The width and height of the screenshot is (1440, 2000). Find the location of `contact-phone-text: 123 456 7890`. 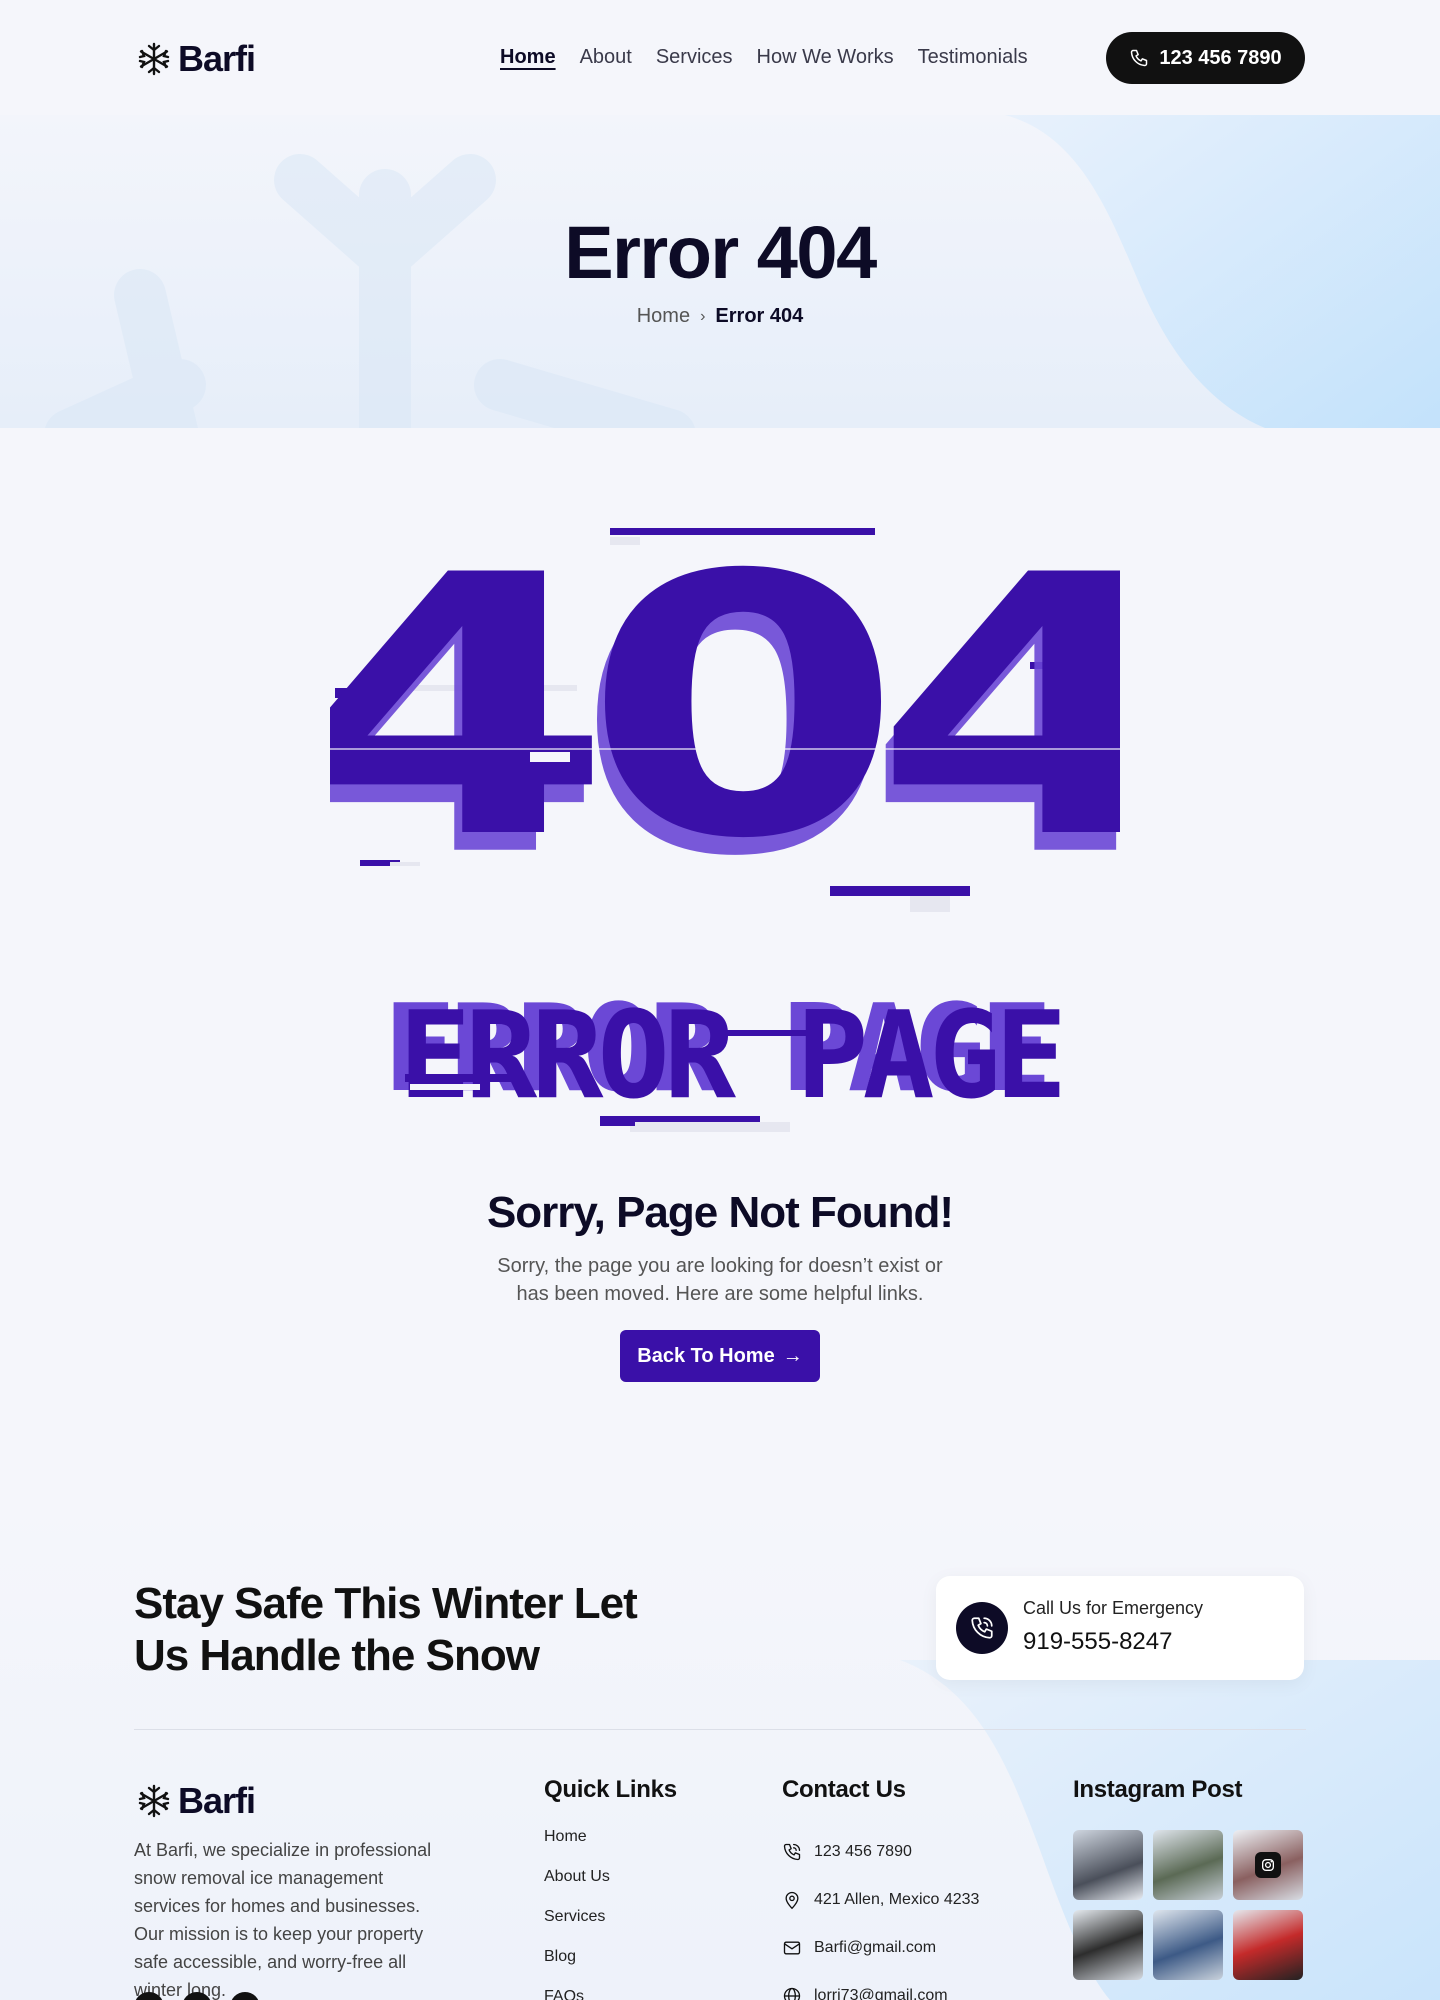

contact-phone-text: 123 456 7890 is located at coordinates (863, 1851).